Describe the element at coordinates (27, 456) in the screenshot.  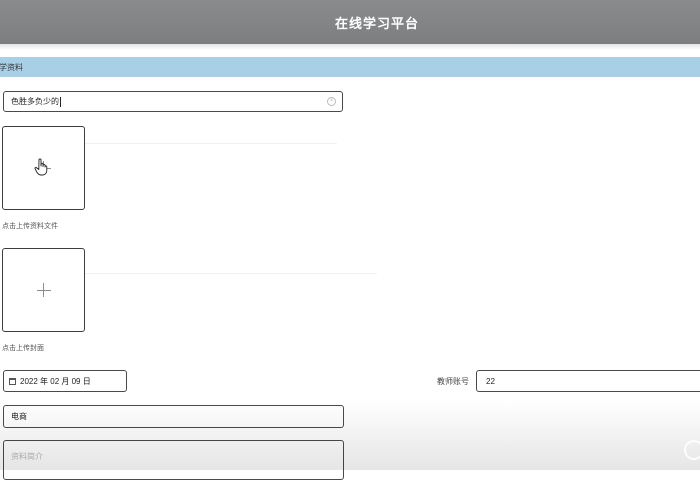
I see `material-intro-placeholder: 资料简介` at that location.